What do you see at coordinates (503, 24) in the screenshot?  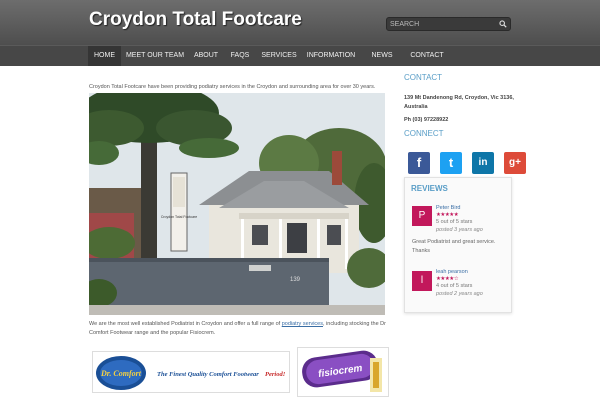 I see `search-icon` at bounding box center [503, 24].